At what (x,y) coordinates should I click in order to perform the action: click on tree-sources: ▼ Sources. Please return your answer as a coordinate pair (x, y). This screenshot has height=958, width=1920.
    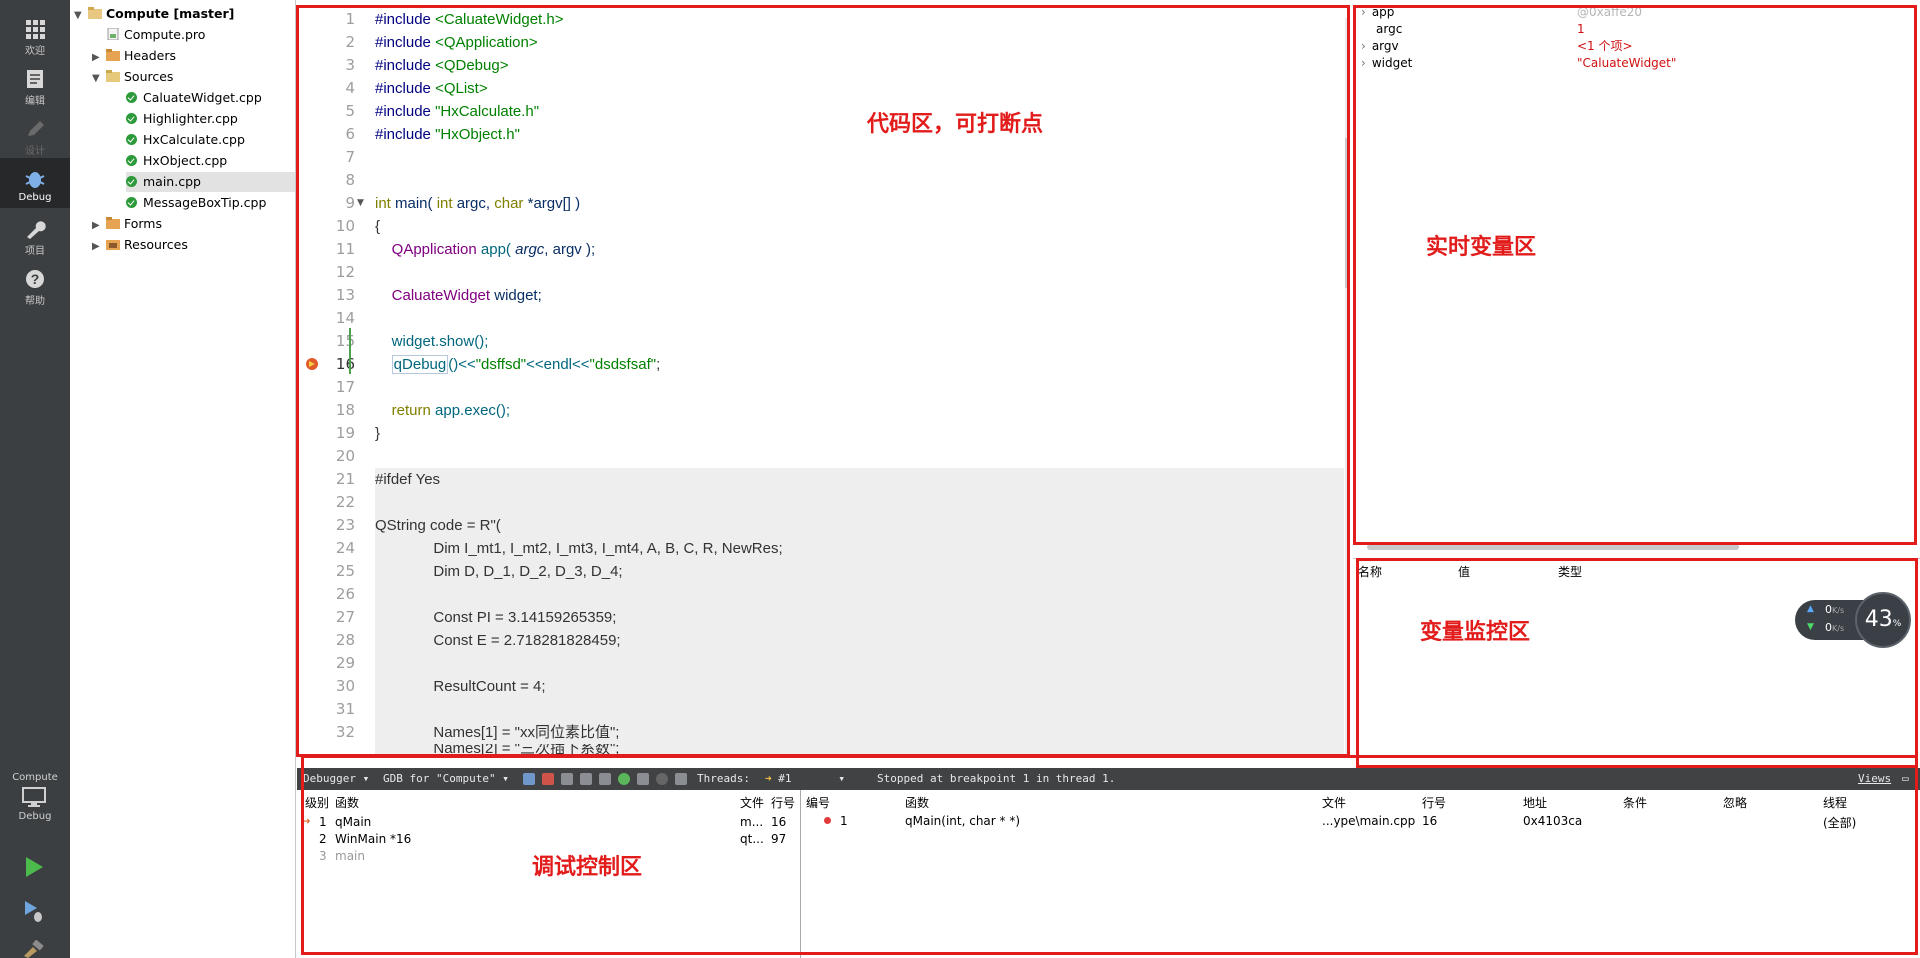
    Looking at the image, I should click on (132, 77).